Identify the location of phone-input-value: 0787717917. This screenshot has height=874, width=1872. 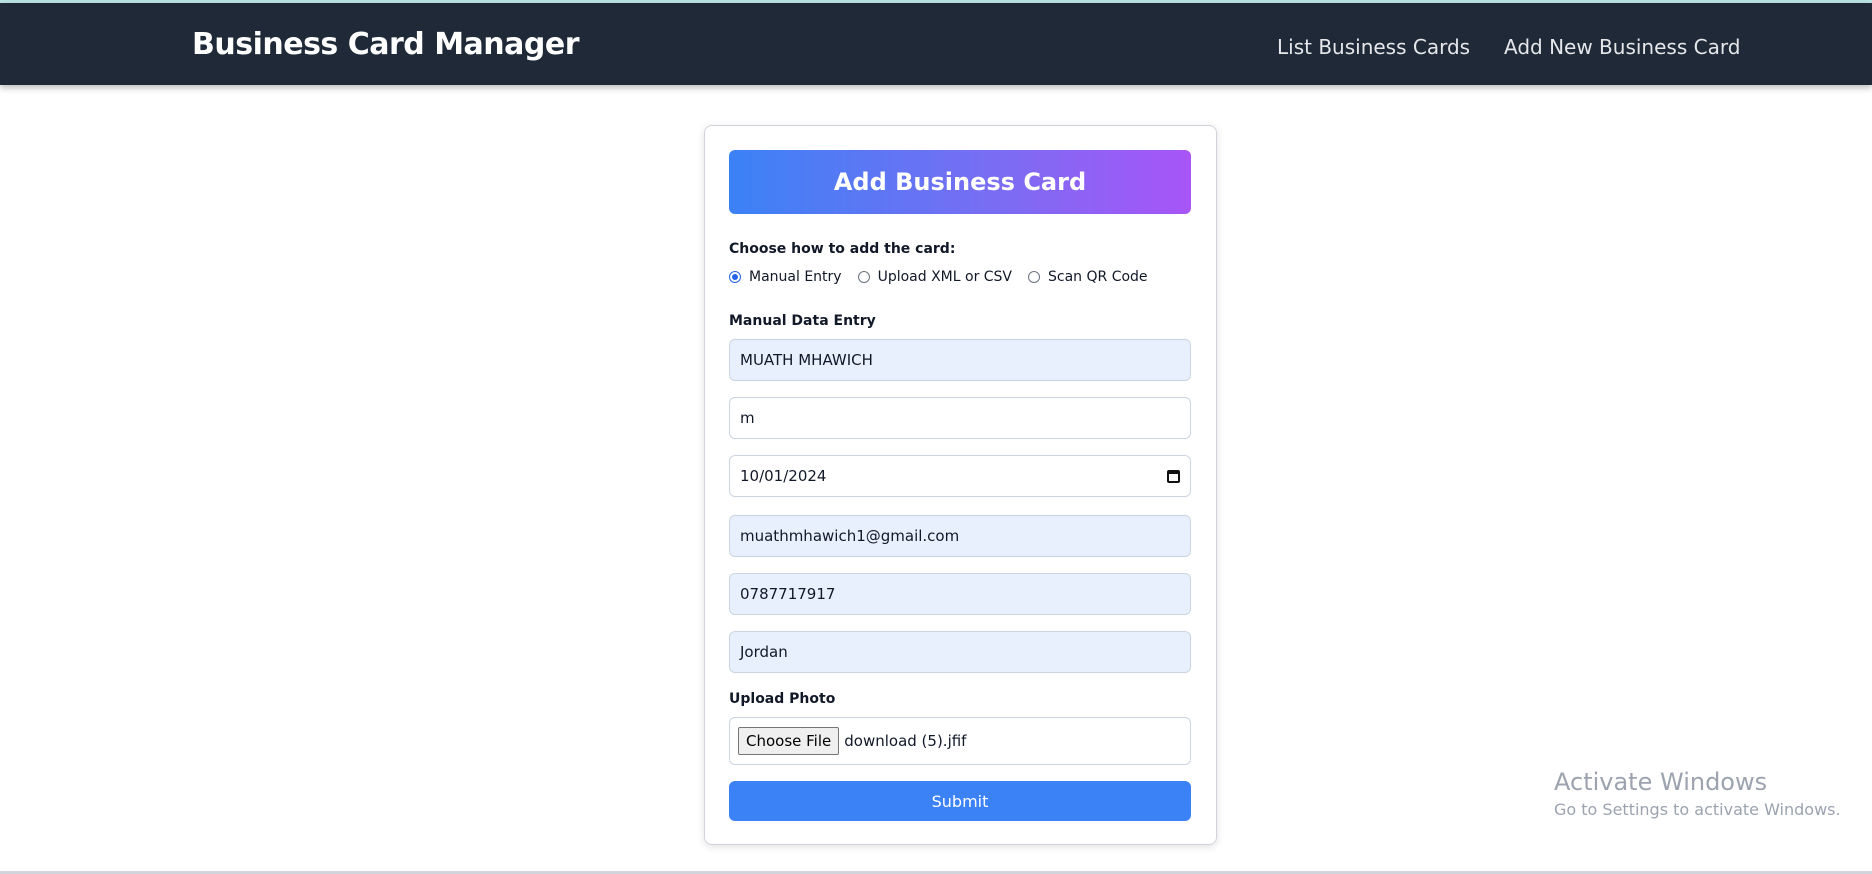
(788, 594).